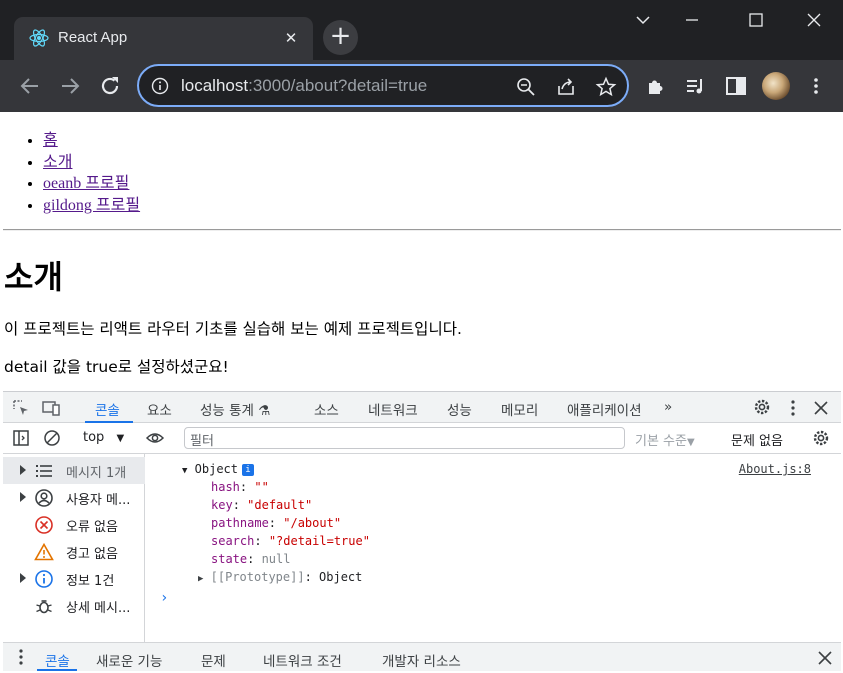 This screenshot has width=843, height=673. Describe the element at coordinates (421, 660) in the screenshot. I see `drawer-tab-developer-resources: 개발자 리소스` at that location.